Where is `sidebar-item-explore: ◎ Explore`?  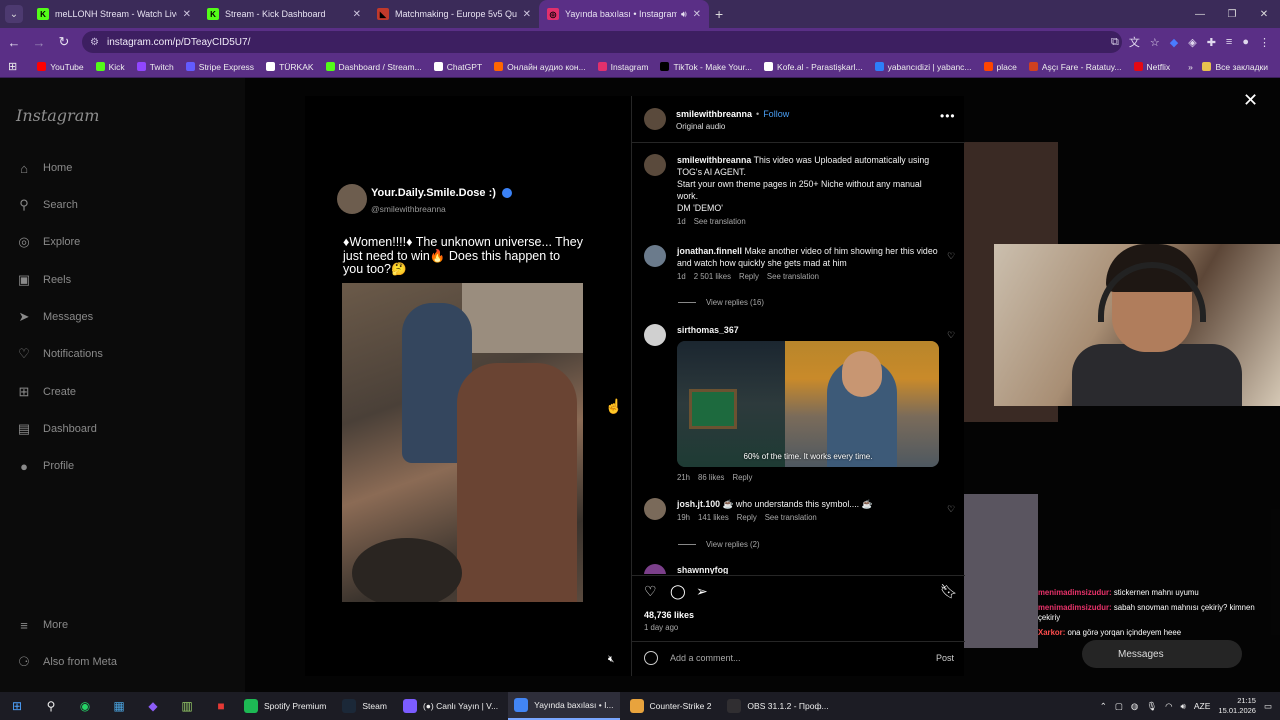 sidebar-item-explore: ◎ Explore is located at coordinates (48, 242).